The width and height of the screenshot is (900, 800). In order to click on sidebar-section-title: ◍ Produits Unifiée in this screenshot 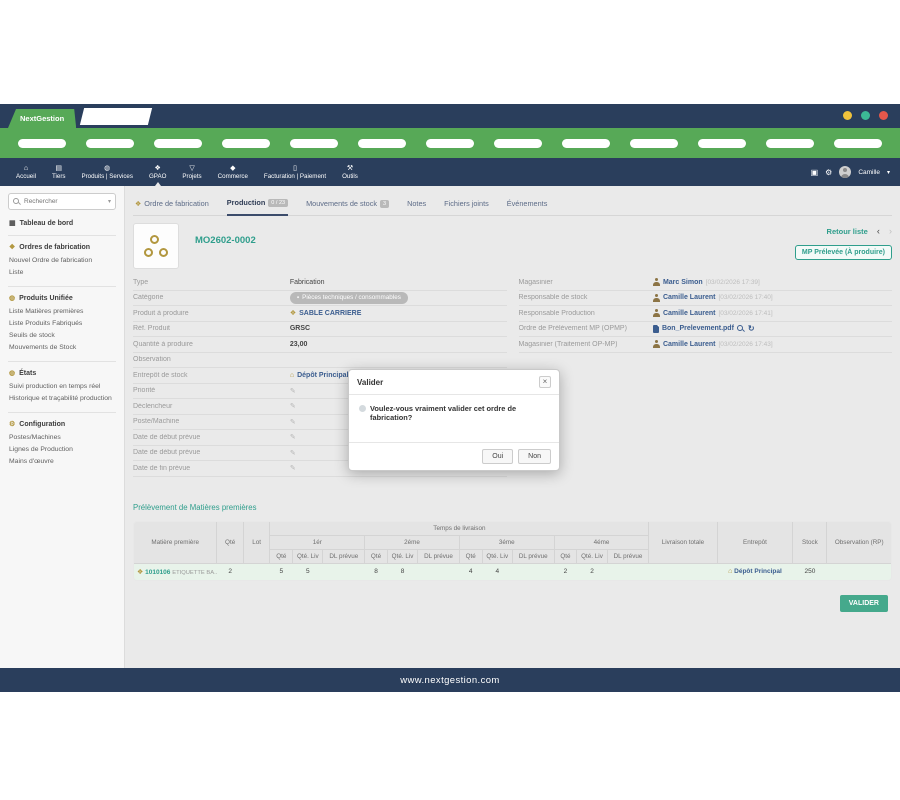, I will do `click(62, 298)`.